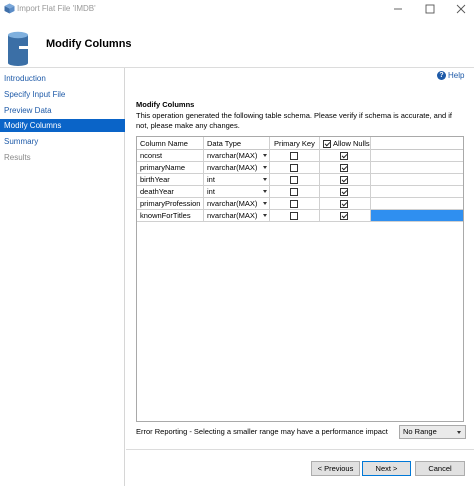 The height and width of the screenshot is (486, 474). What do you see at coordinates (351, 143) in the screenshot?
I see `header-allow-nulls-label: Allow Nulls` at bounding box center [351, 143].